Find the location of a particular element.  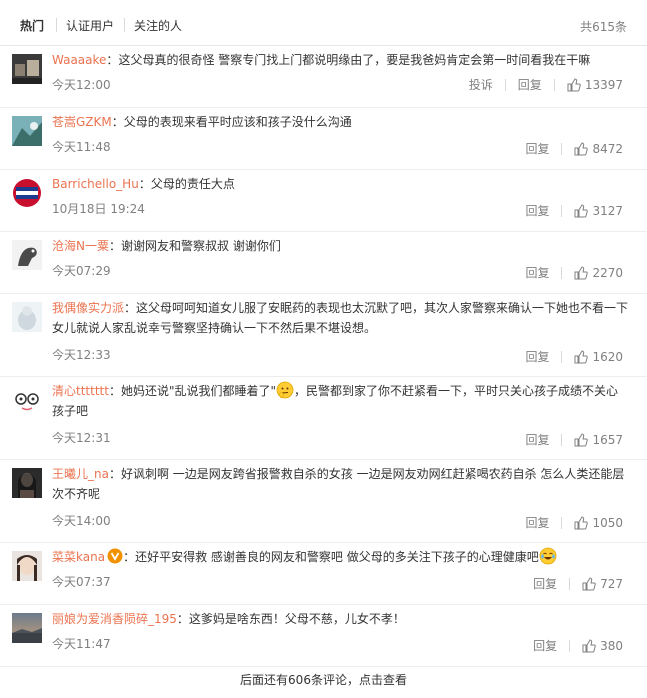

like-count: 1050 is located at coordinates (607, 522).